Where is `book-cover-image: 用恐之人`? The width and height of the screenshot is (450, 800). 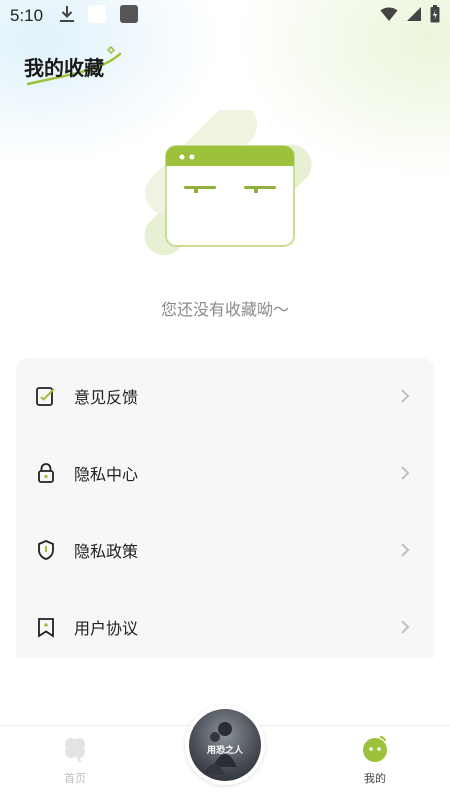
book-cover-image: 用恐之人 is located at coordinates (225, 745).